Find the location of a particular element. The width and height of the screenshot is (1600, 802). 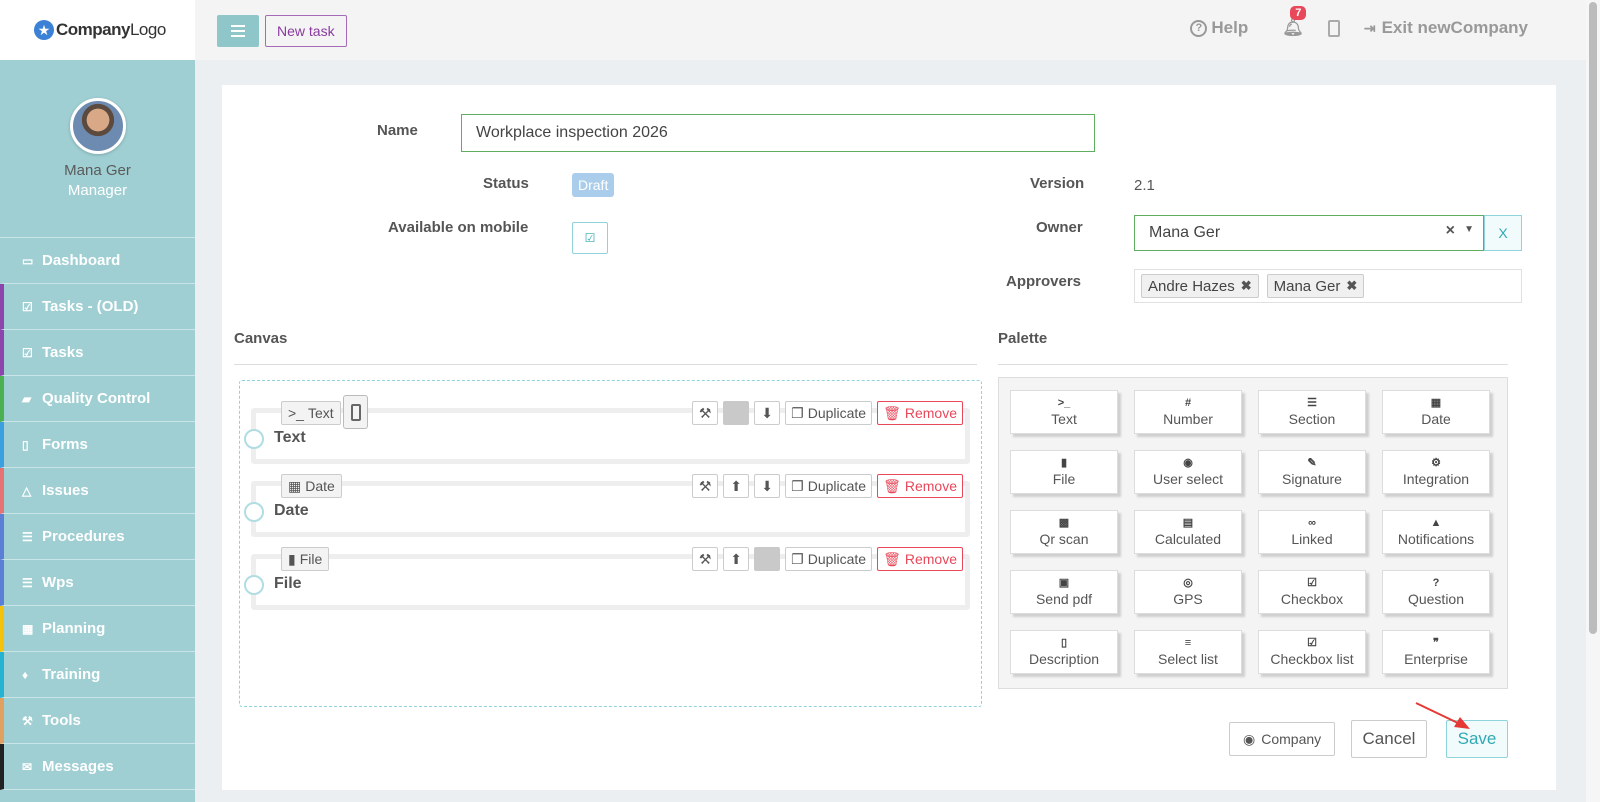

available-on-mobile-label: Available on mobile is located at coordinates (458, 227).